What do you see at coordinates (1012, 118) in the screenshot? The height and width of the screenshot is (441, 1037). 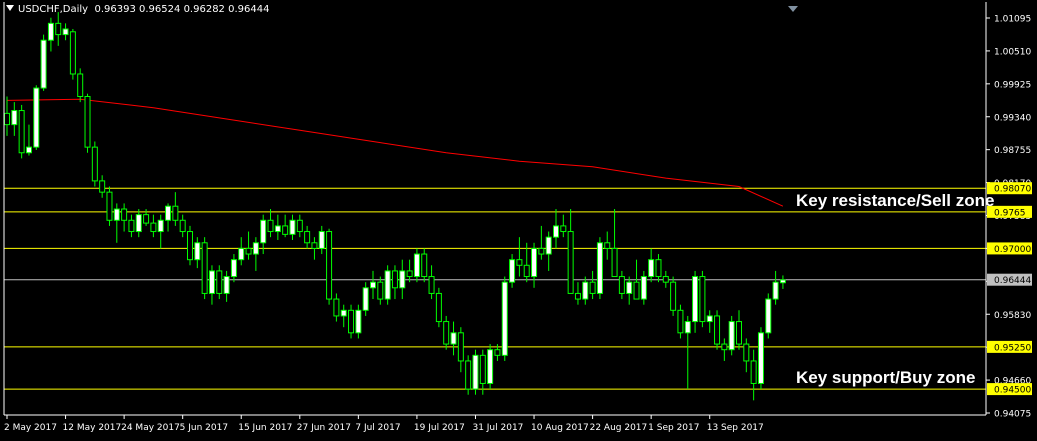 I see `y-tick-label: 0.99340` at bounding box center [1012, 118].